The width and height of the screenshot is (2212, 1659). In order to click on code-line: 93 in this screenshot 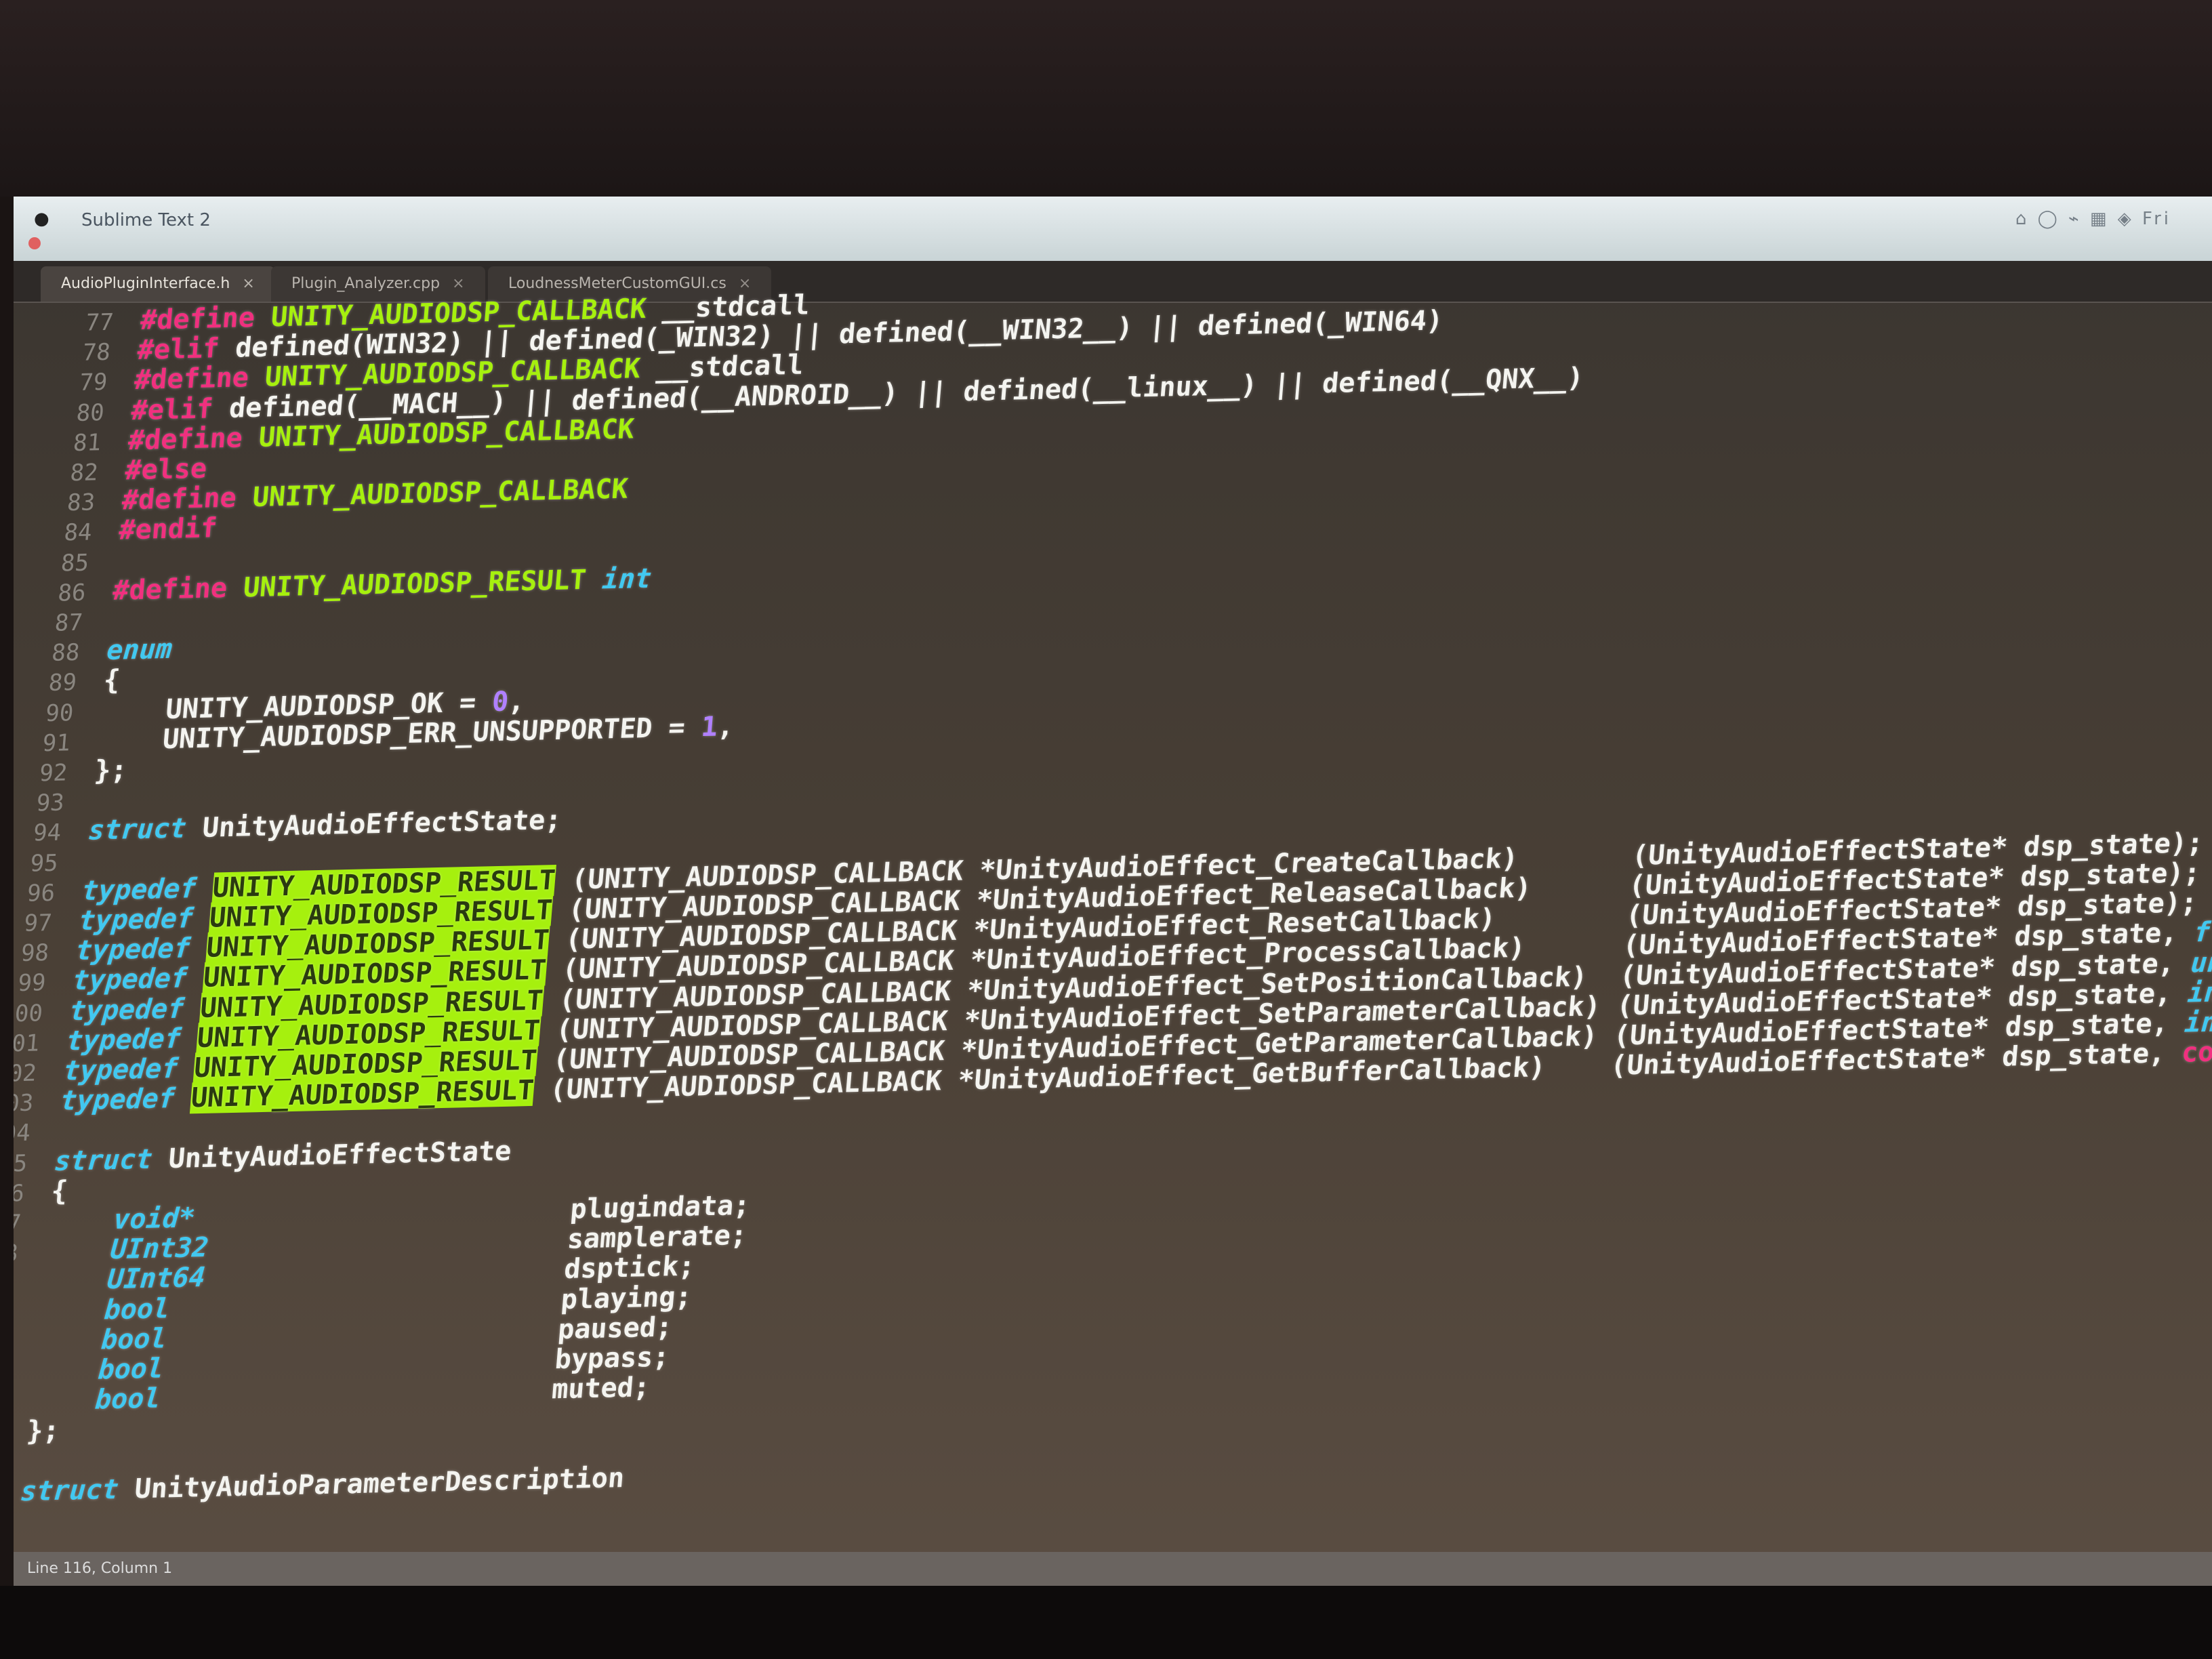, I will do `click(54, 802)`.